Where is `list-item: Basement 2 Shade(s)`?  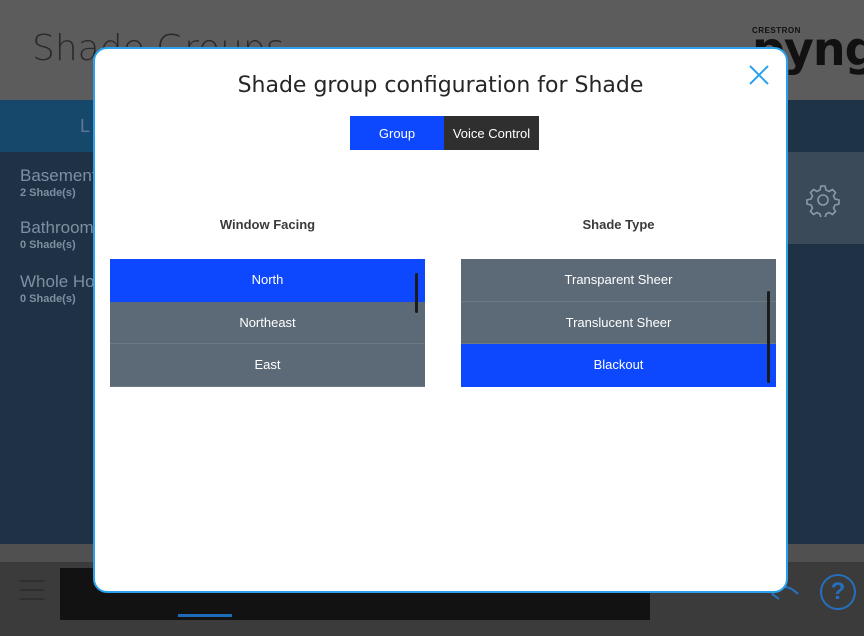
list-item: Basement 2 Shade(s) is located at coordinates (58, 183).